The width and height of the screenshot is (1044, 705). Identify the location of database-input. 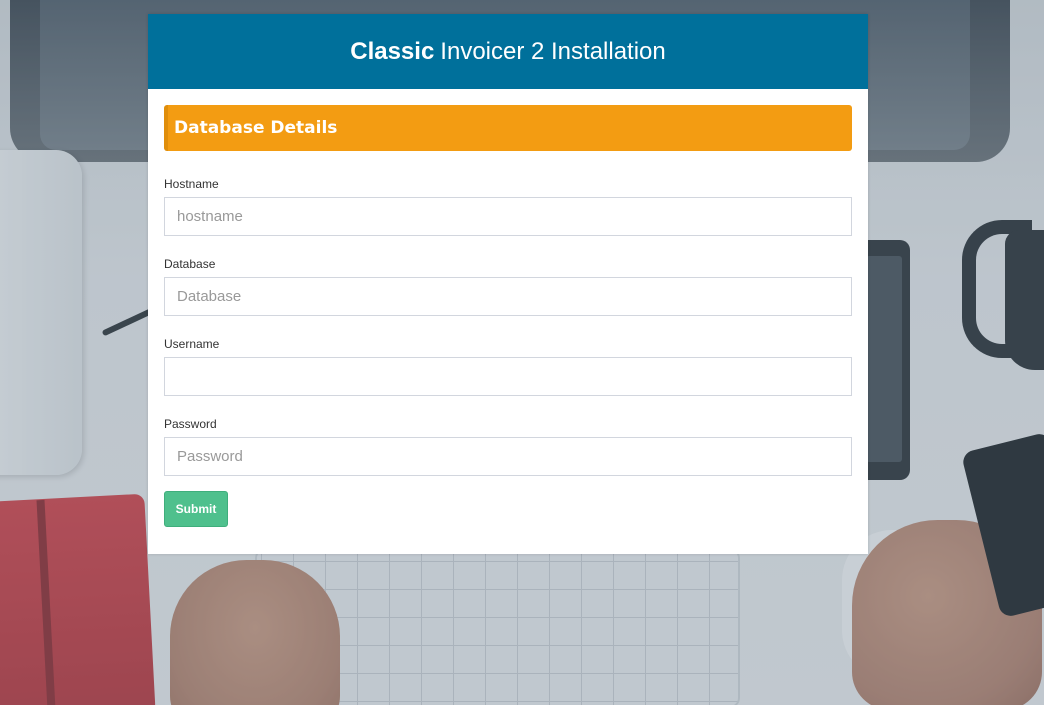
(508, 296).